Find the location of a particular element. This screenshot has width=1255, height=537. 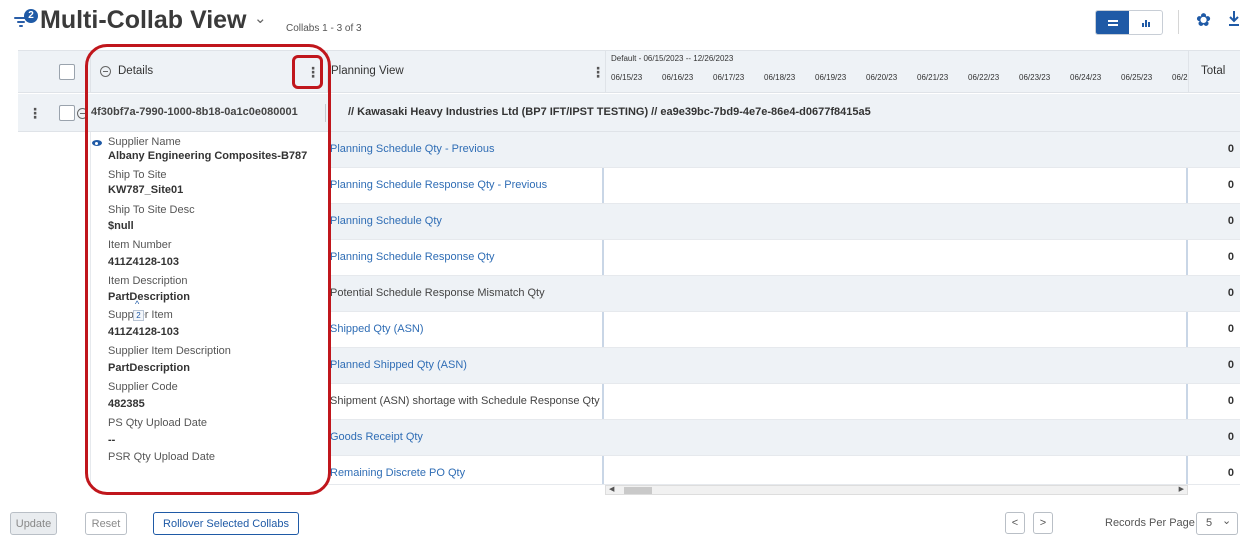

total-header-label: Total is located at coordinates (1213, 71).